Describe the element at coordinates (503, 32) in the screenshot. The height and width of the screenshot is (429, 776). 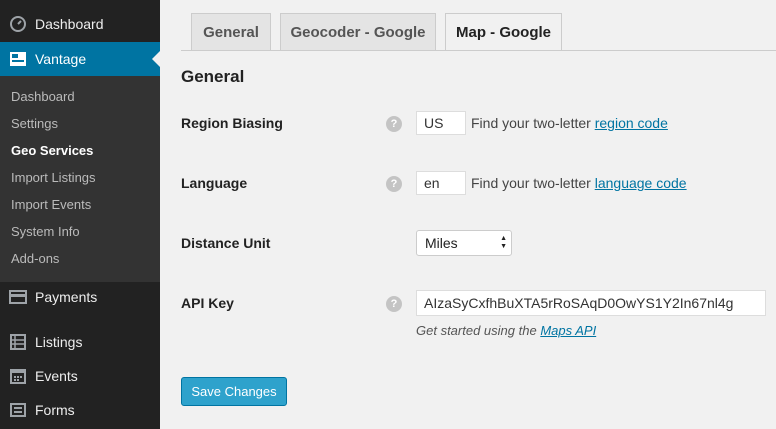
I see `tab-map-google: Map - Google` at that location.